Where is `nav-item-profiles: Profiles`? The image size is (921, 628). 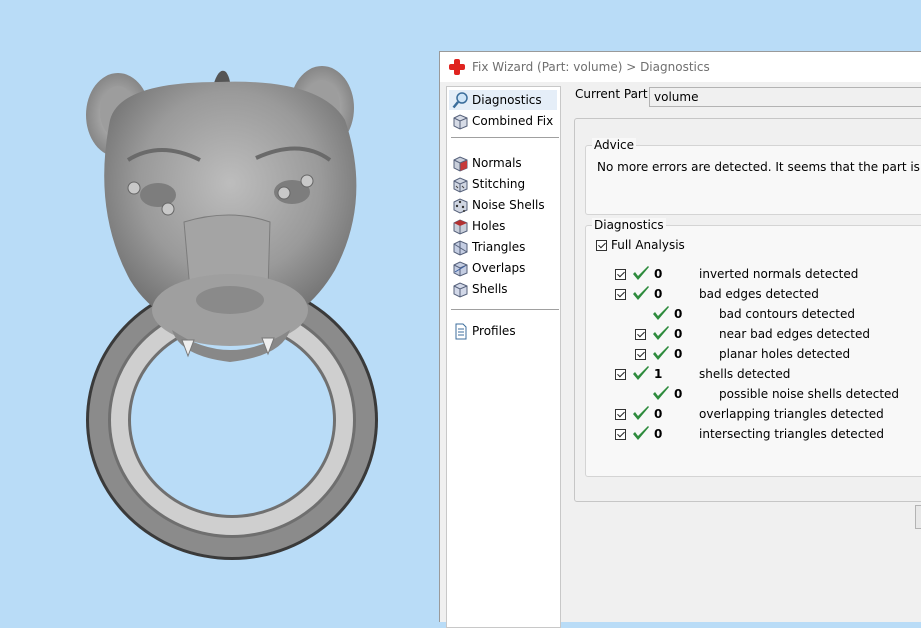
nav-item-profiles: Profiles is located at coordinates (482, 331).